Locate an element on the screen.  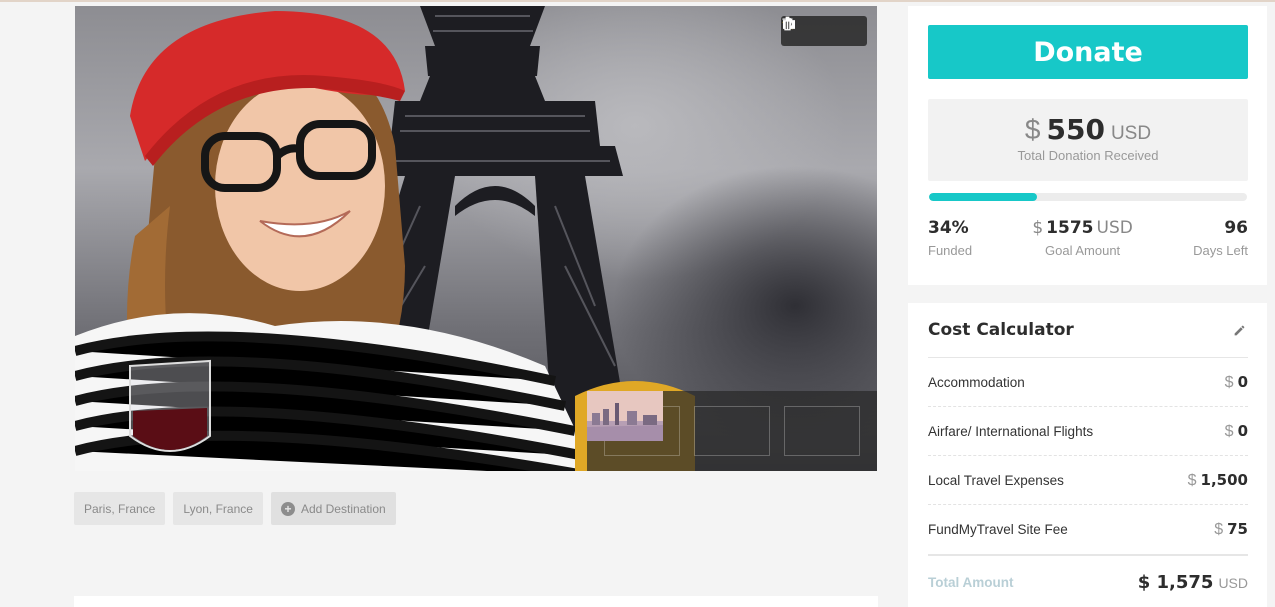
edit-costs-button is located at coordinates (1239, 330).